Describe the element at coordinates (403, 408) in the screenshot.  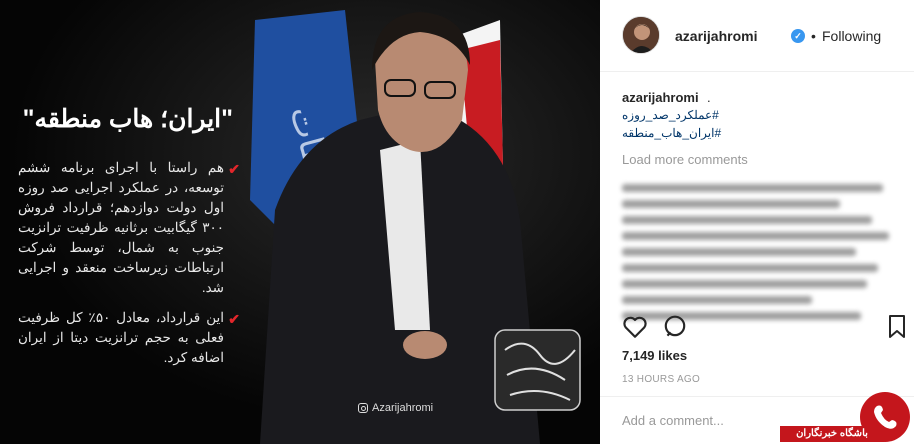
I see `photo-handle-text: Azarijahromi` at that location.